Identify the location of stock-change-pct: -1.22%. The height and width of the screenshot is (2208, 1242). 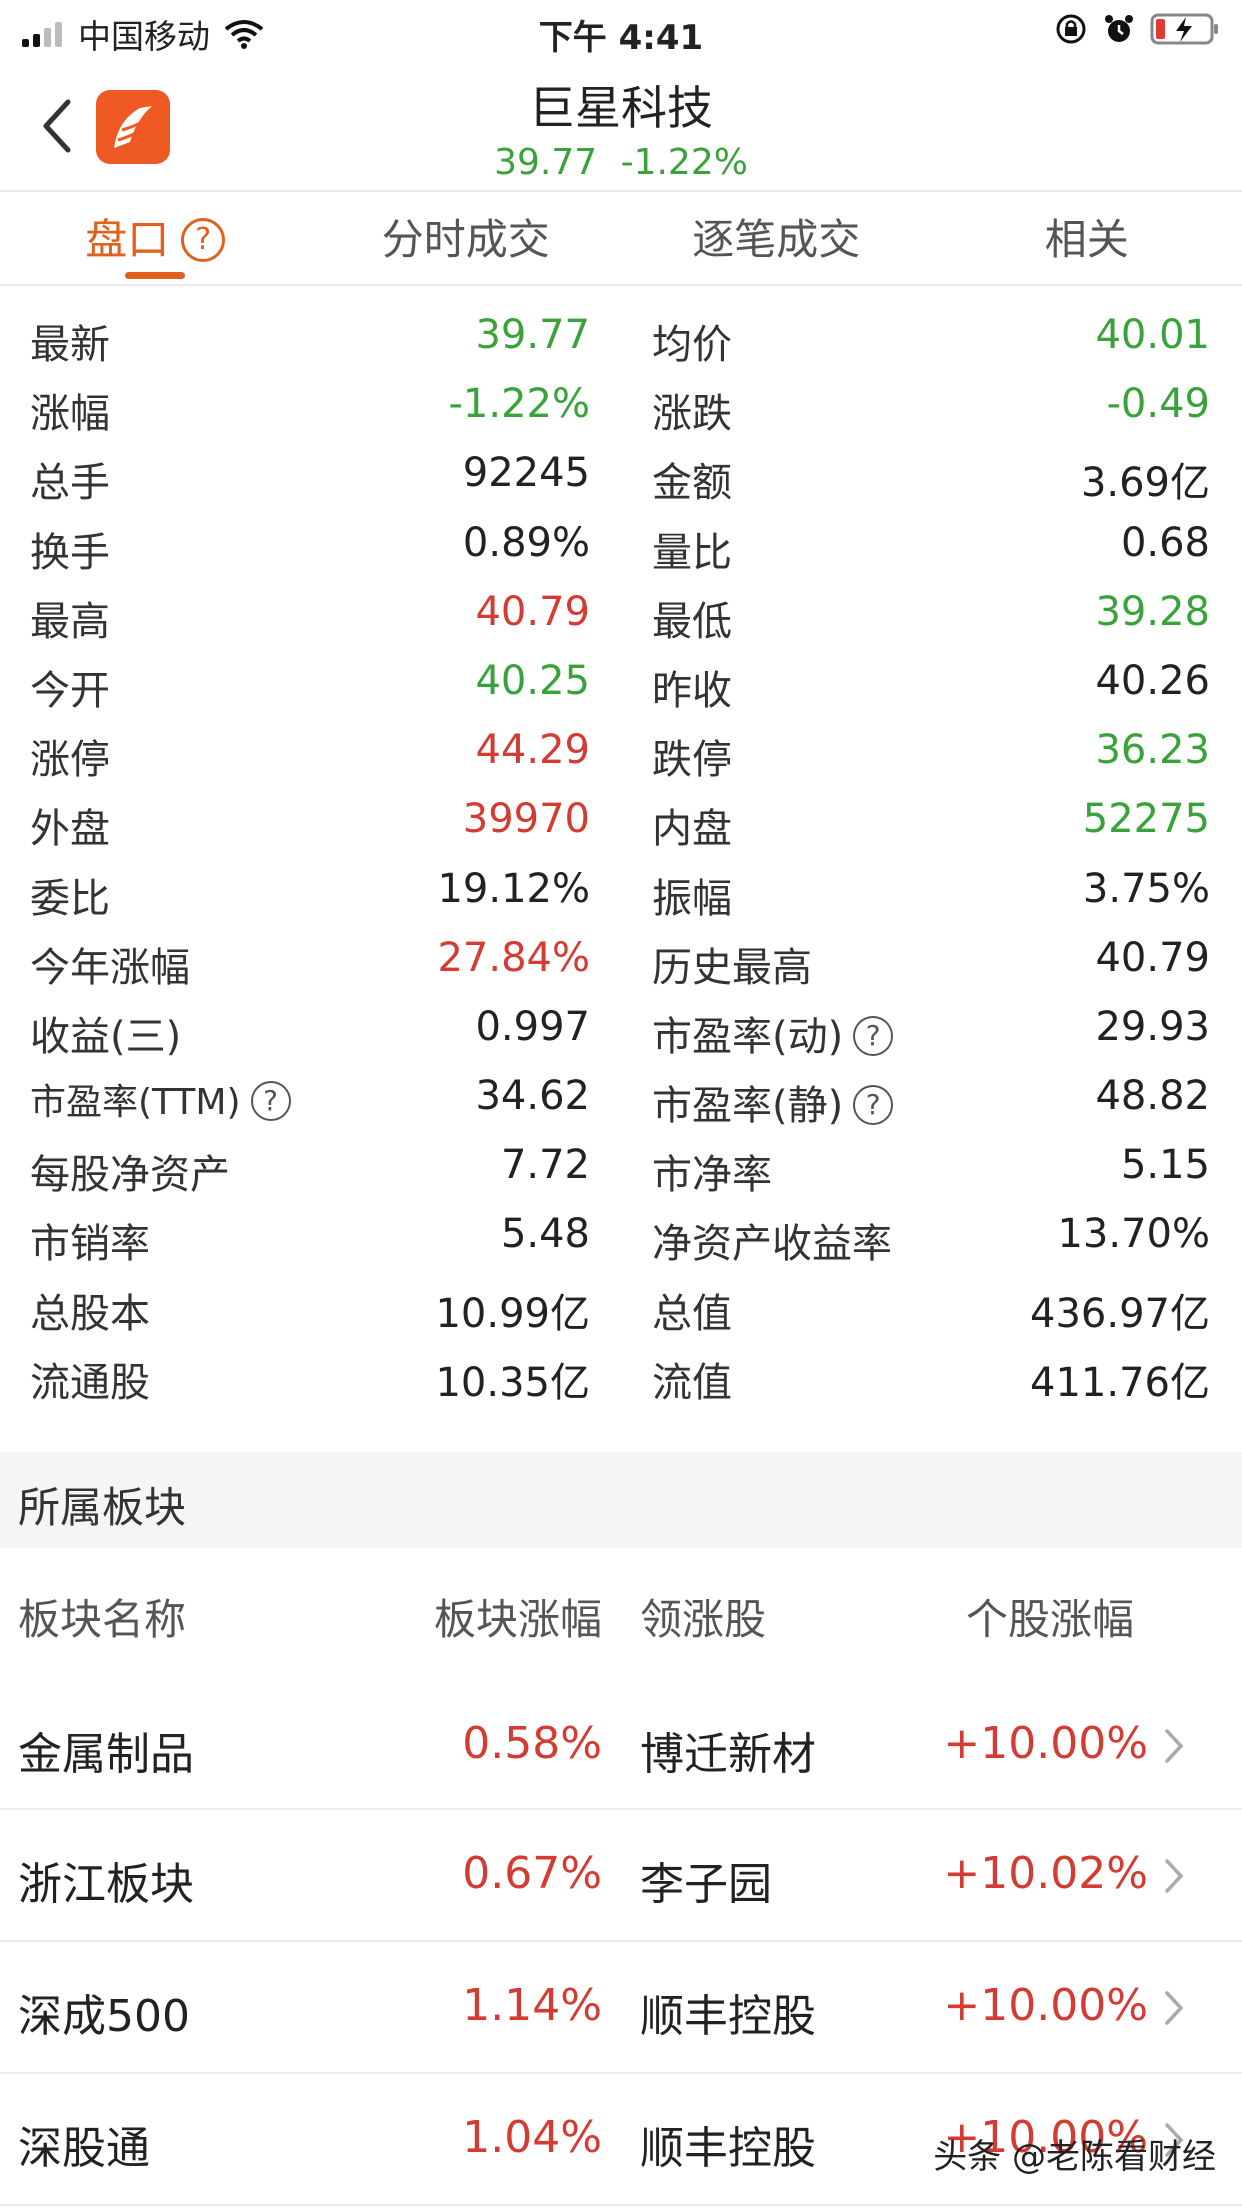
(684, 162).